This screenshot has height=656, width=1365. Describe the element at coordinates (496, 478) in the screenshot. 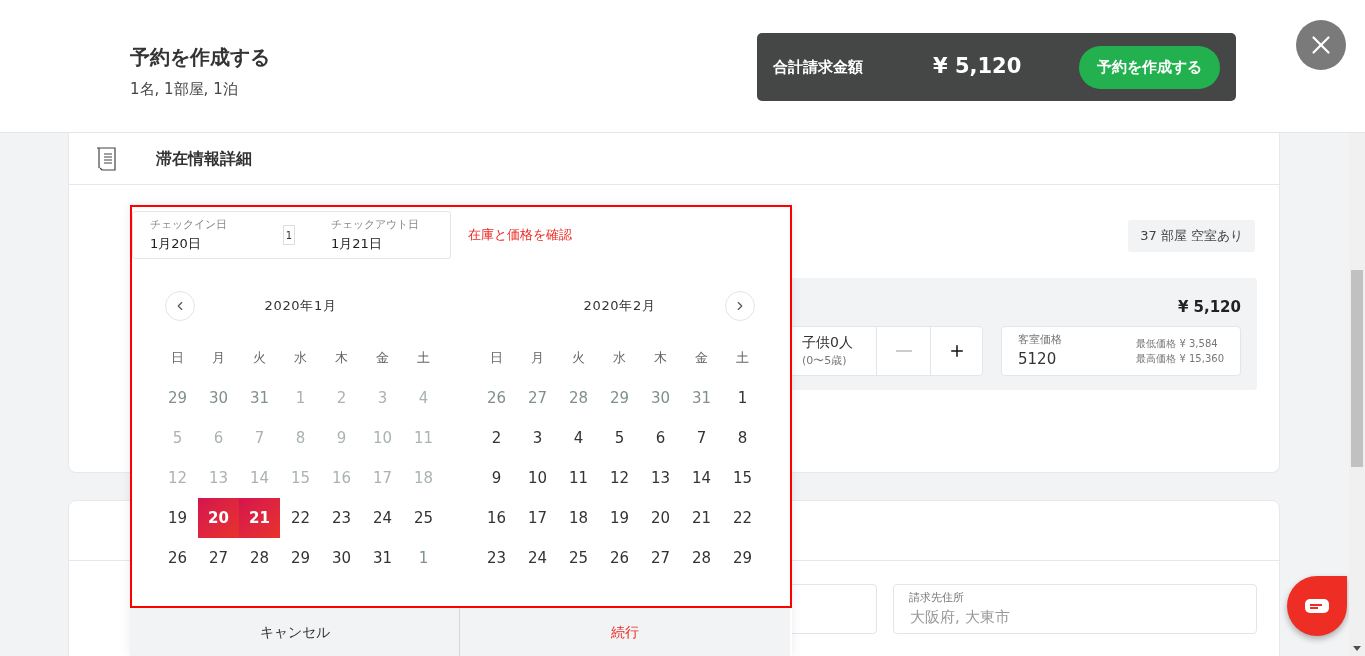

I see `calendar-day: 9` at that location.